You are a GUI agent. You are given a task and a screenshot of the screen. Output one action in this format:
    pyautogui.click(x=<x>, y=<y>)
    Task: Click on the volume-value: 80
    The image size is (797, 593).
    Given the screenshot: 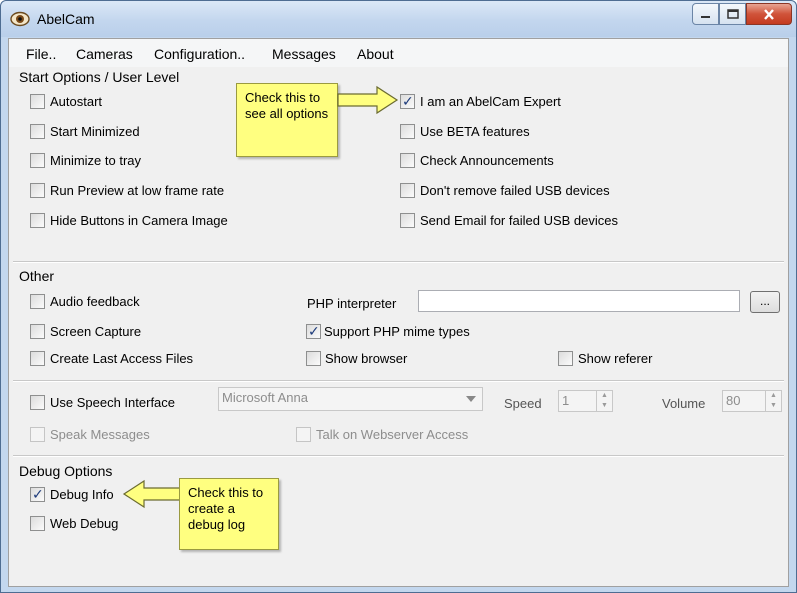 What is the action you would take?
    pyautogui.click(x=733, y=400)
    